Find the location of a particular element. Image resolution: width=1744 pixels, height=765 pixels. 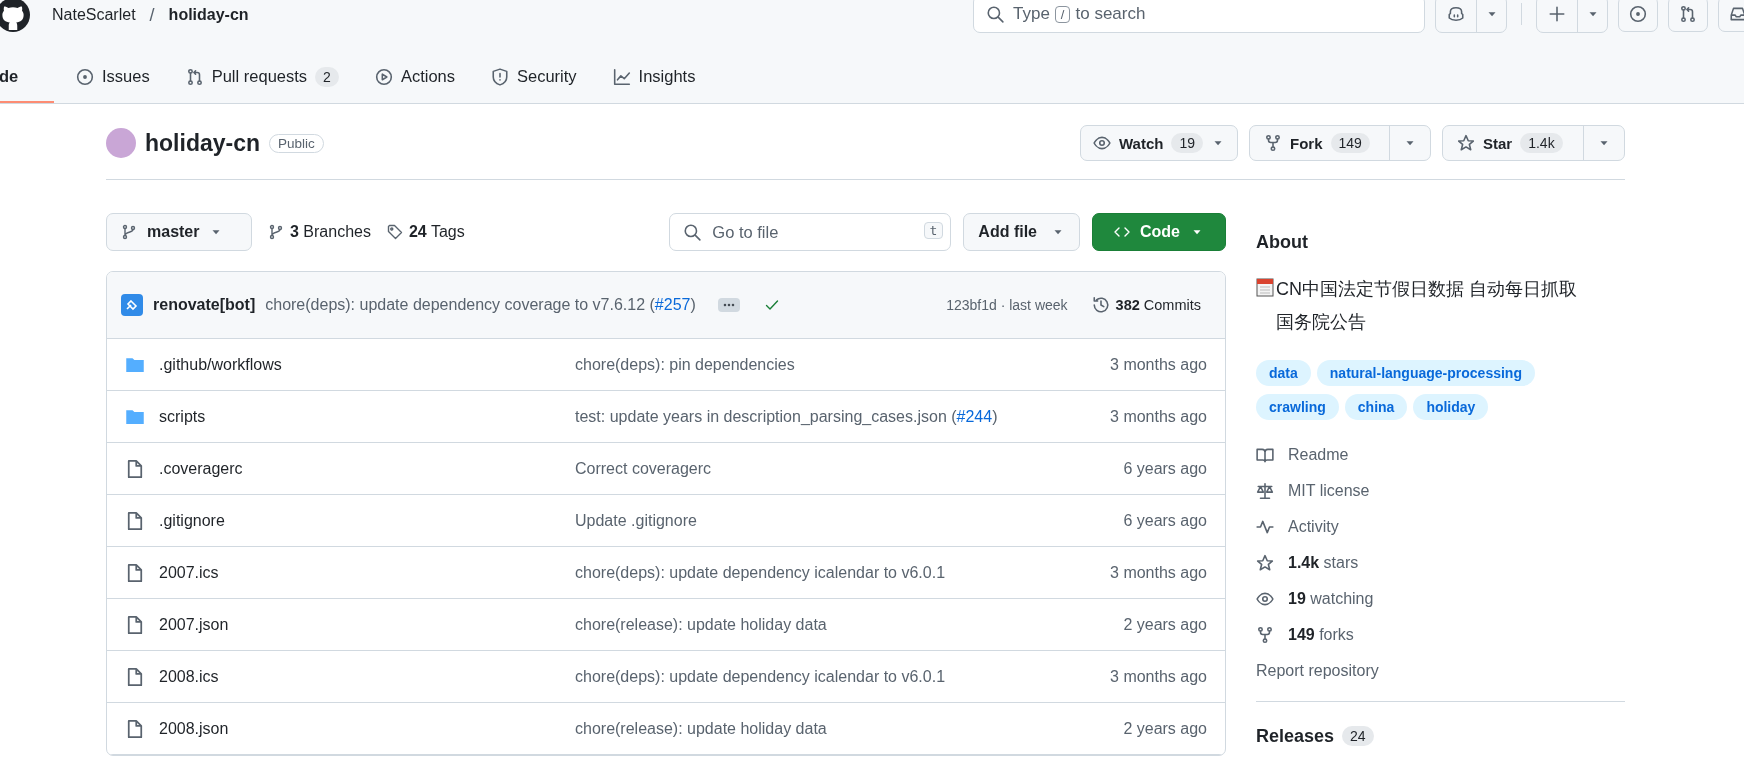

topic-tag: china is located at coordinates (1376, 406).